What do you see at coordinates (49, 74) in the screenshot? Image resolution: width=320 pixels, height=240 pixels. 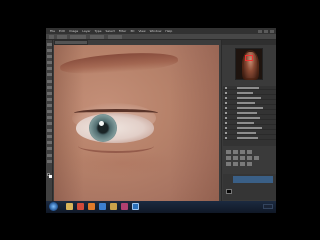 I see `eyedropper-tool-icon` at bounding box center [49, 74].